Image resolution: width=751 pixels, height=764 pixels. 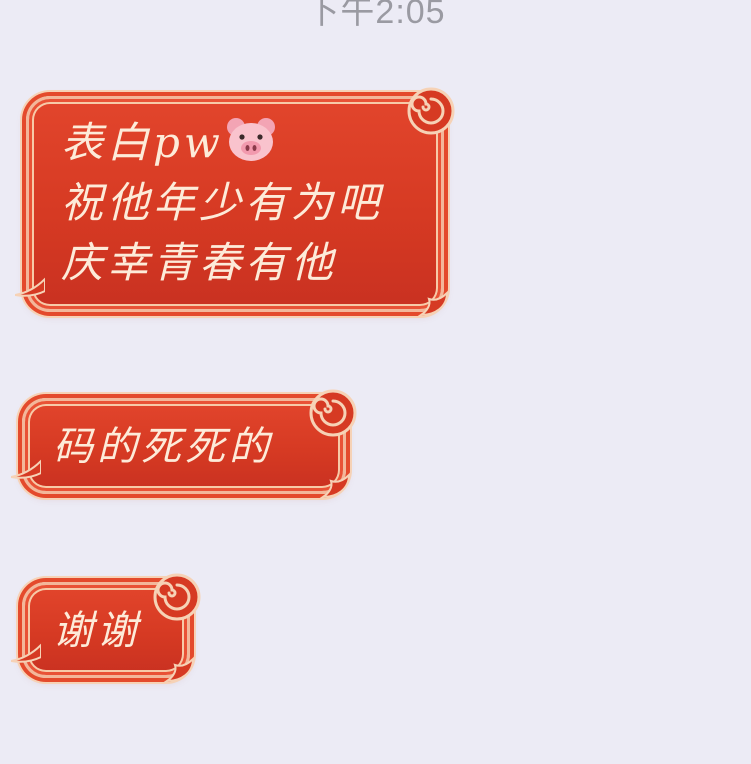 I want to click on message-text: 码的死死的, so click(x=163, y=447).